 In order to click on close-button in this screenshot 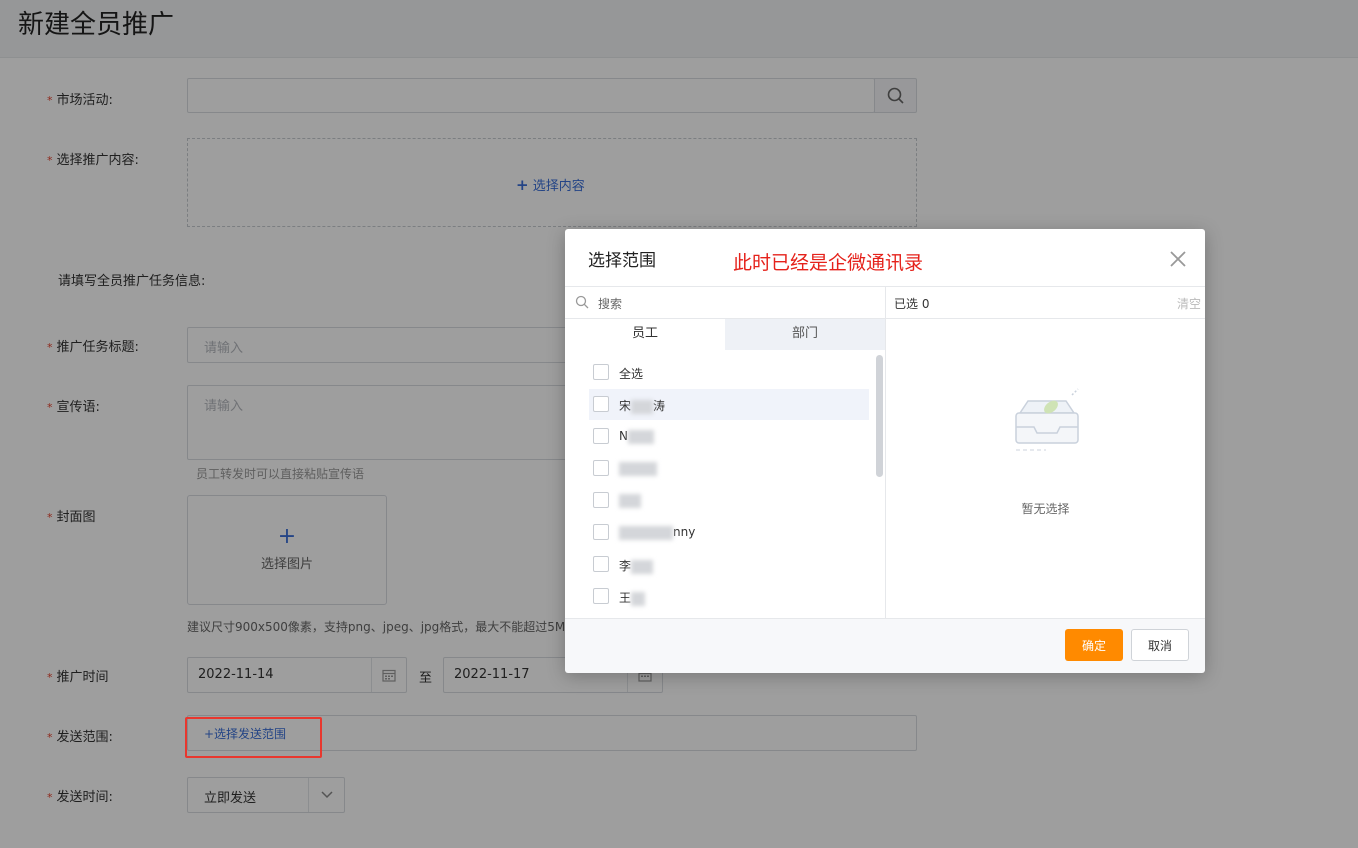, I will do `click(1178, 259)`.